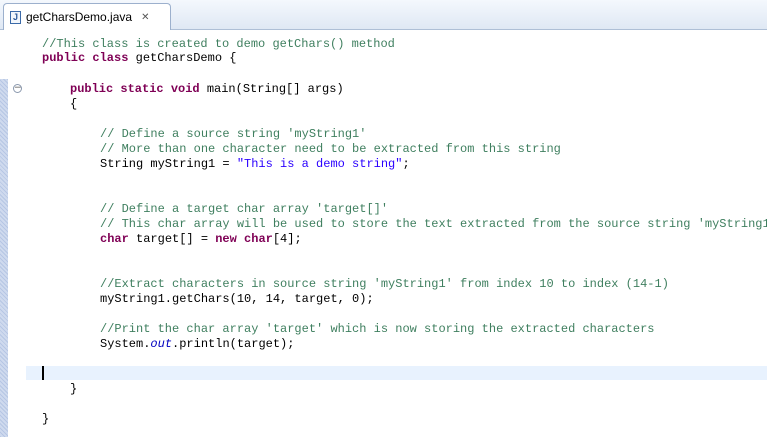 The height and width of the screenshot is (441, 767). Describe the element at coordinates (244, 209) in the screenshot. I see `code-line-8: // Define a target char array 'target[]'` at that location.